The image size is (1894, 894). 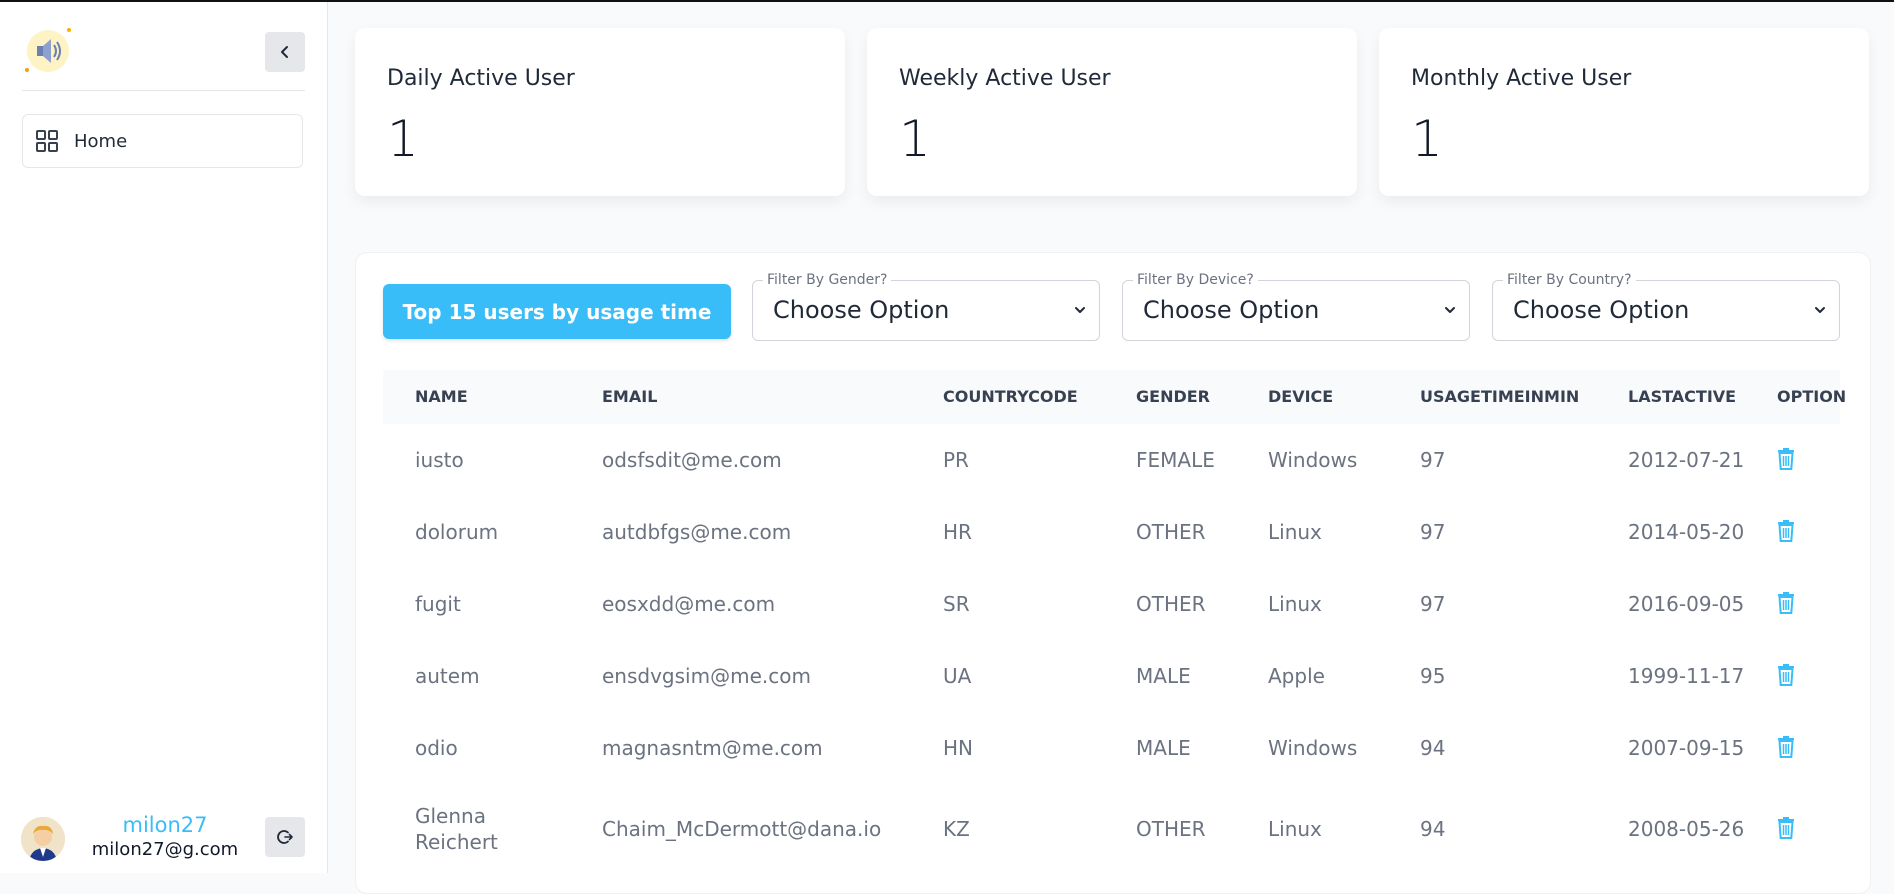 I want to click on cell-email: ensdvgsim@me.com, so click(x=706, y=676).